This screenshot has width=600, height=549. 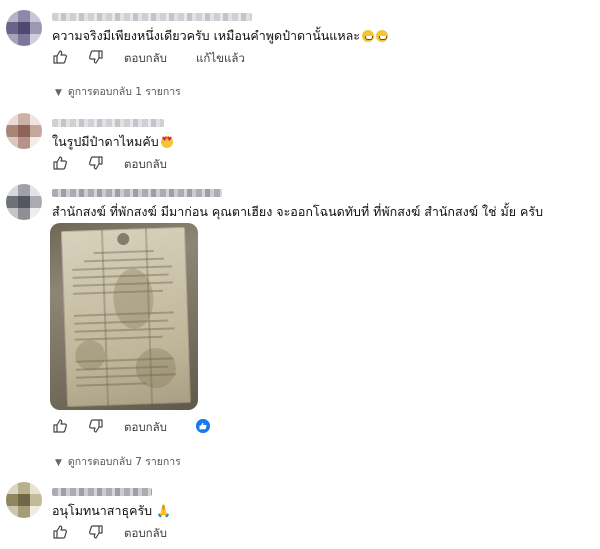 I want to click on heart-eyes-emoji-icon, so click(x=166, y=142).